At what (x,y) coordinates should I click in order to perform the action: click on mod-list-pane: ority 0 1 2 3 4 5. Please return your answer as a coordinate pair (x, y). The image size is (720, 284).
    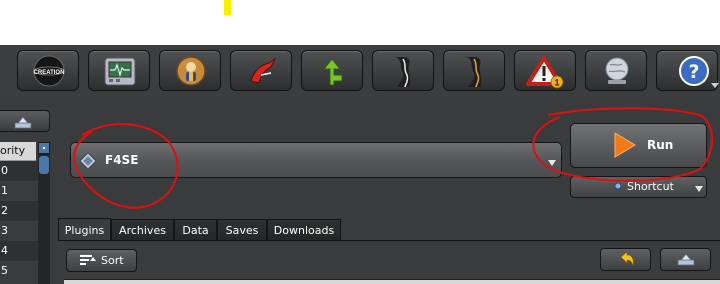
    Looking at the image, I should click on (27, 191).